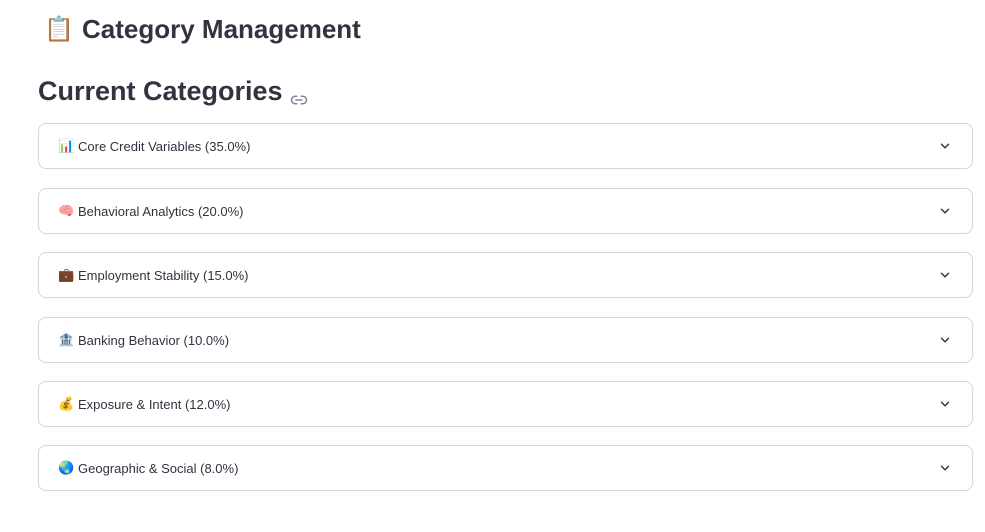  What do you see at coordinates (66, 211) in the screenshot?
I see `brain-icon: 🧠` at bounding box center [66, 211].